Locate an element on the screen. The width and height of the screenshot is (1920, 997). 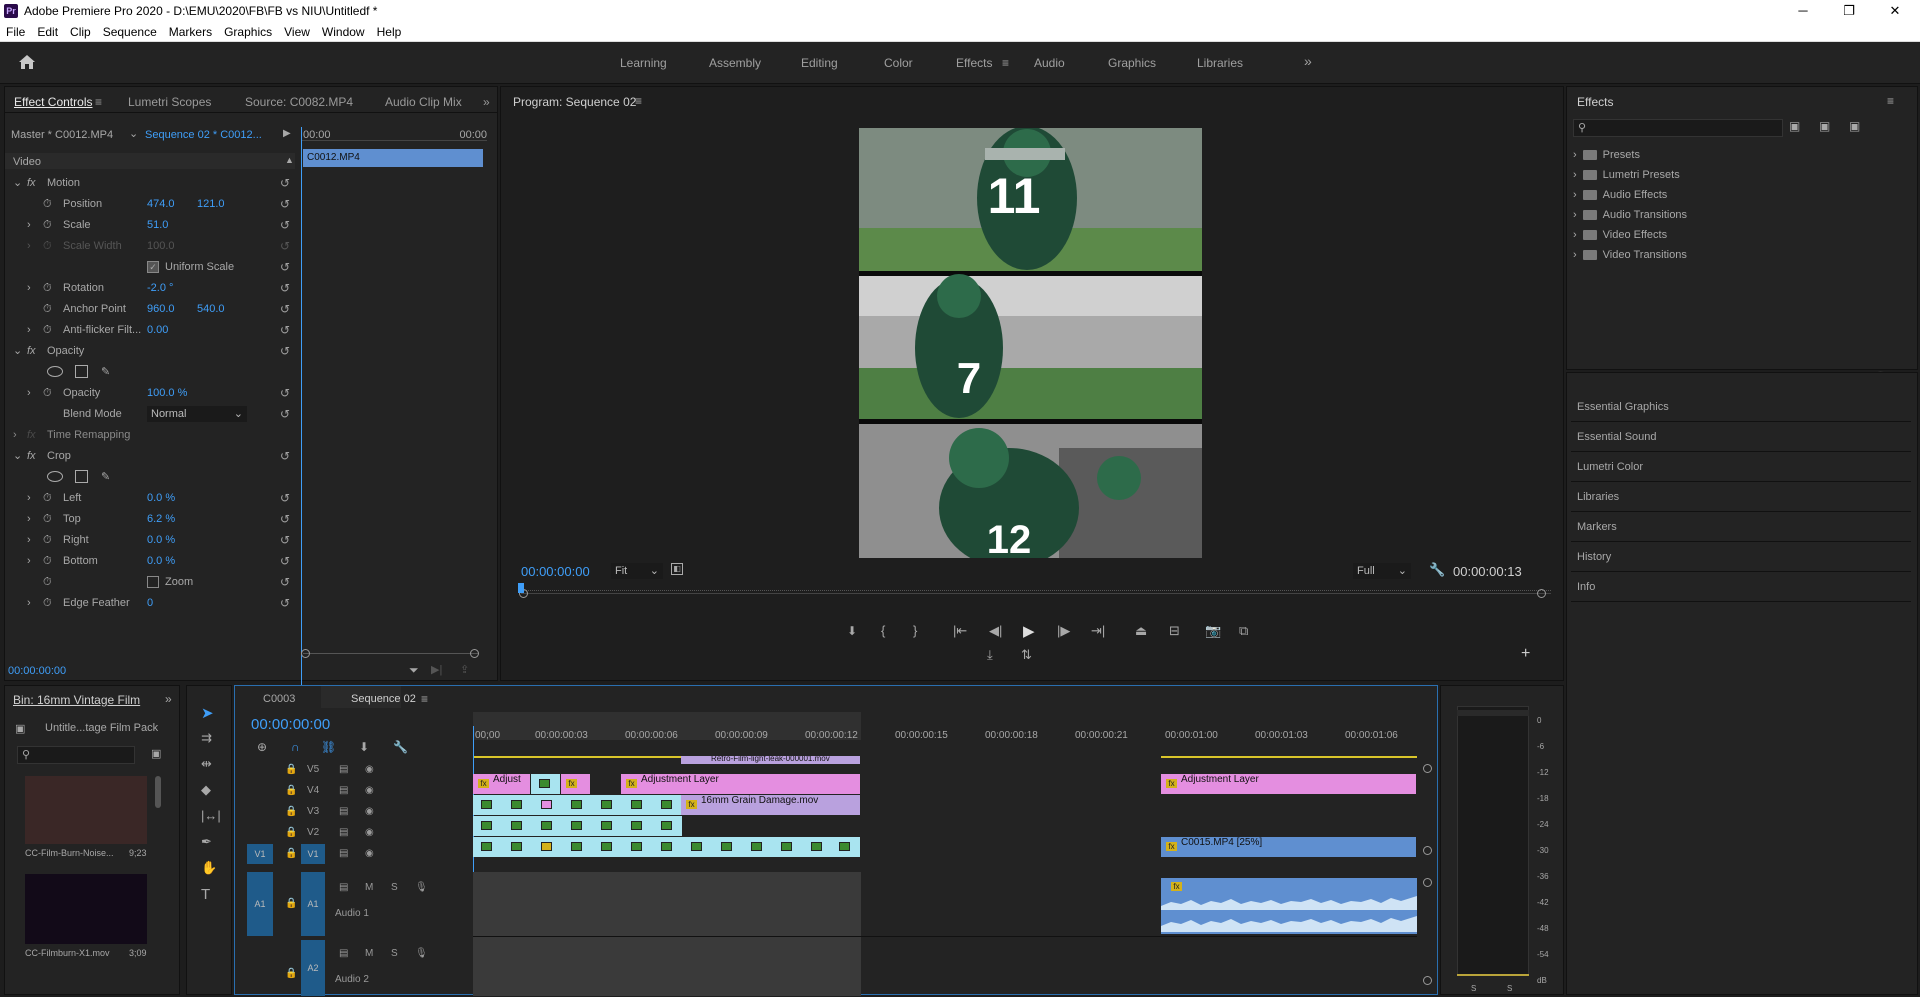
master-clip-label: Master * C0012.MP4 is located at coordinates (62, 135).